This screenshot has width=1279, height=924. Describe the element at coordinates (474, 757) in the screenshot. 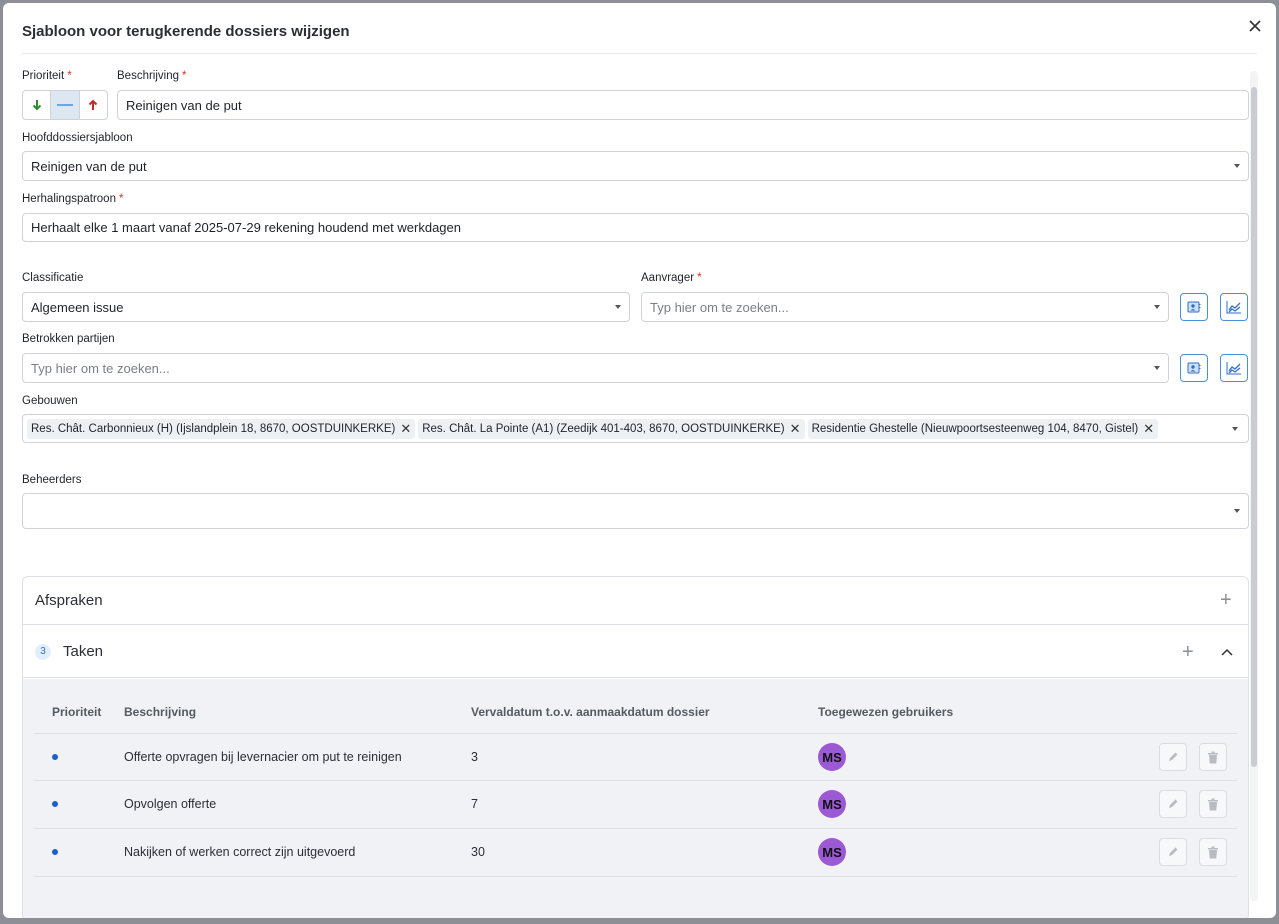

I see `task-due: 3` at that location.